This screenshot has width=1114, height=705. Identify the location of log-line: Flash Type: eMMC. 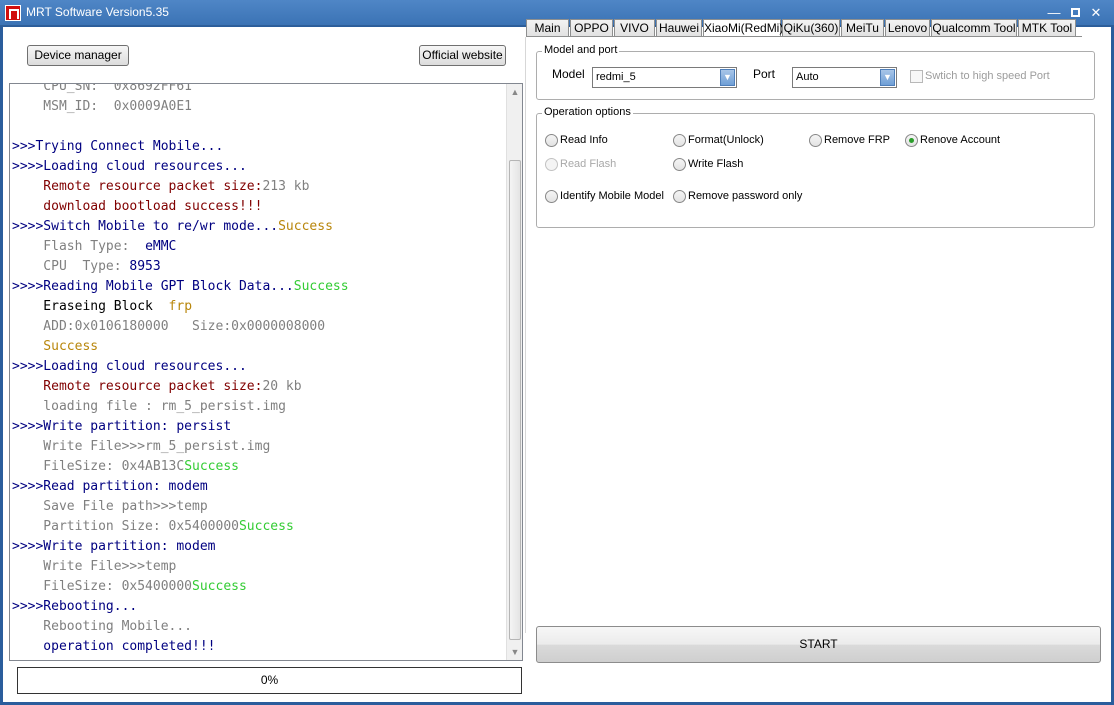
(259, 247).